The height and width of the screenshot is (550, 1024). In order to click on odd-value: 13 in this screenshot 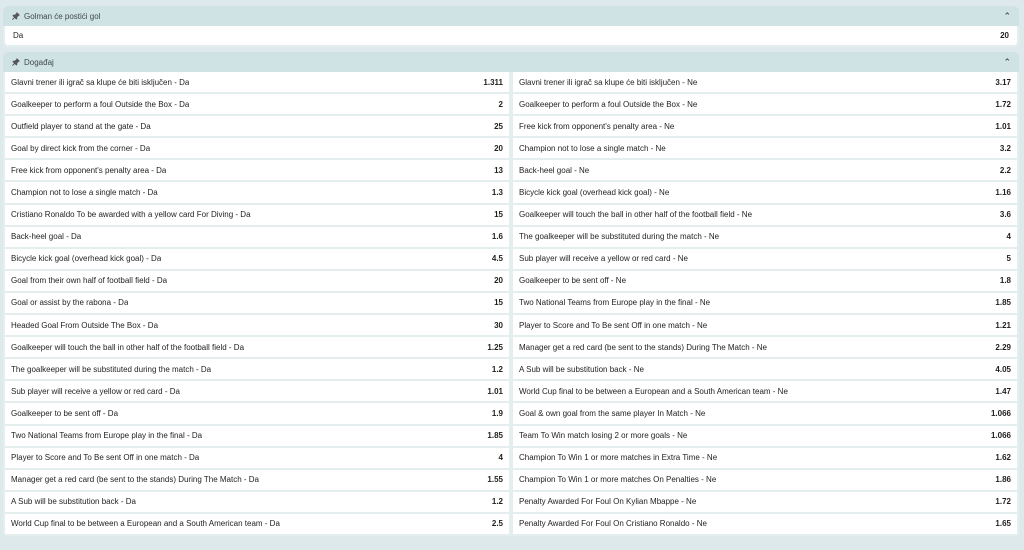, I will do `click(498, 170)`.